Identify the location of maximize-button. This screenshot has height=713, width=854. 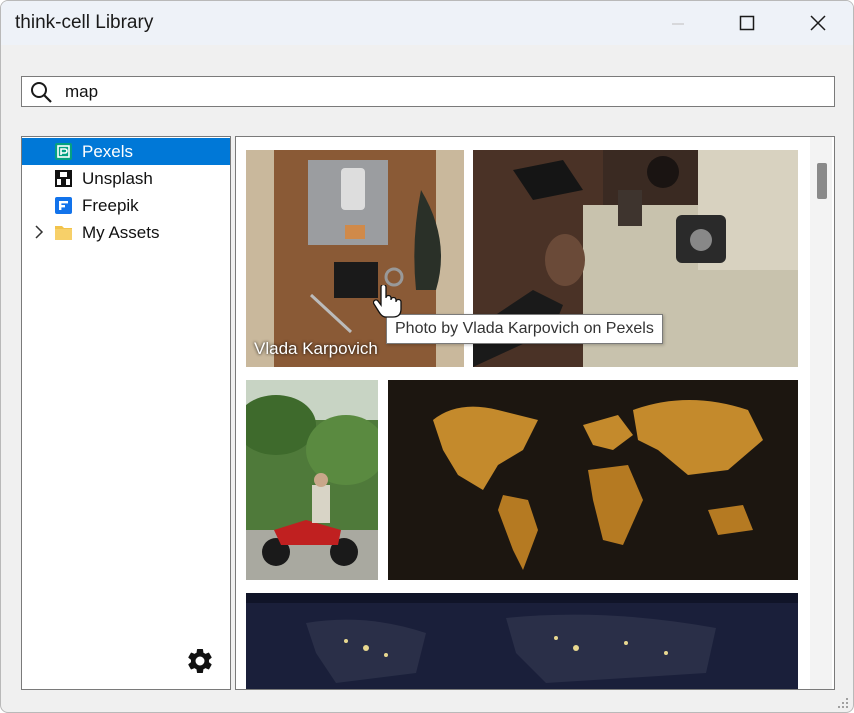
(747, 23).